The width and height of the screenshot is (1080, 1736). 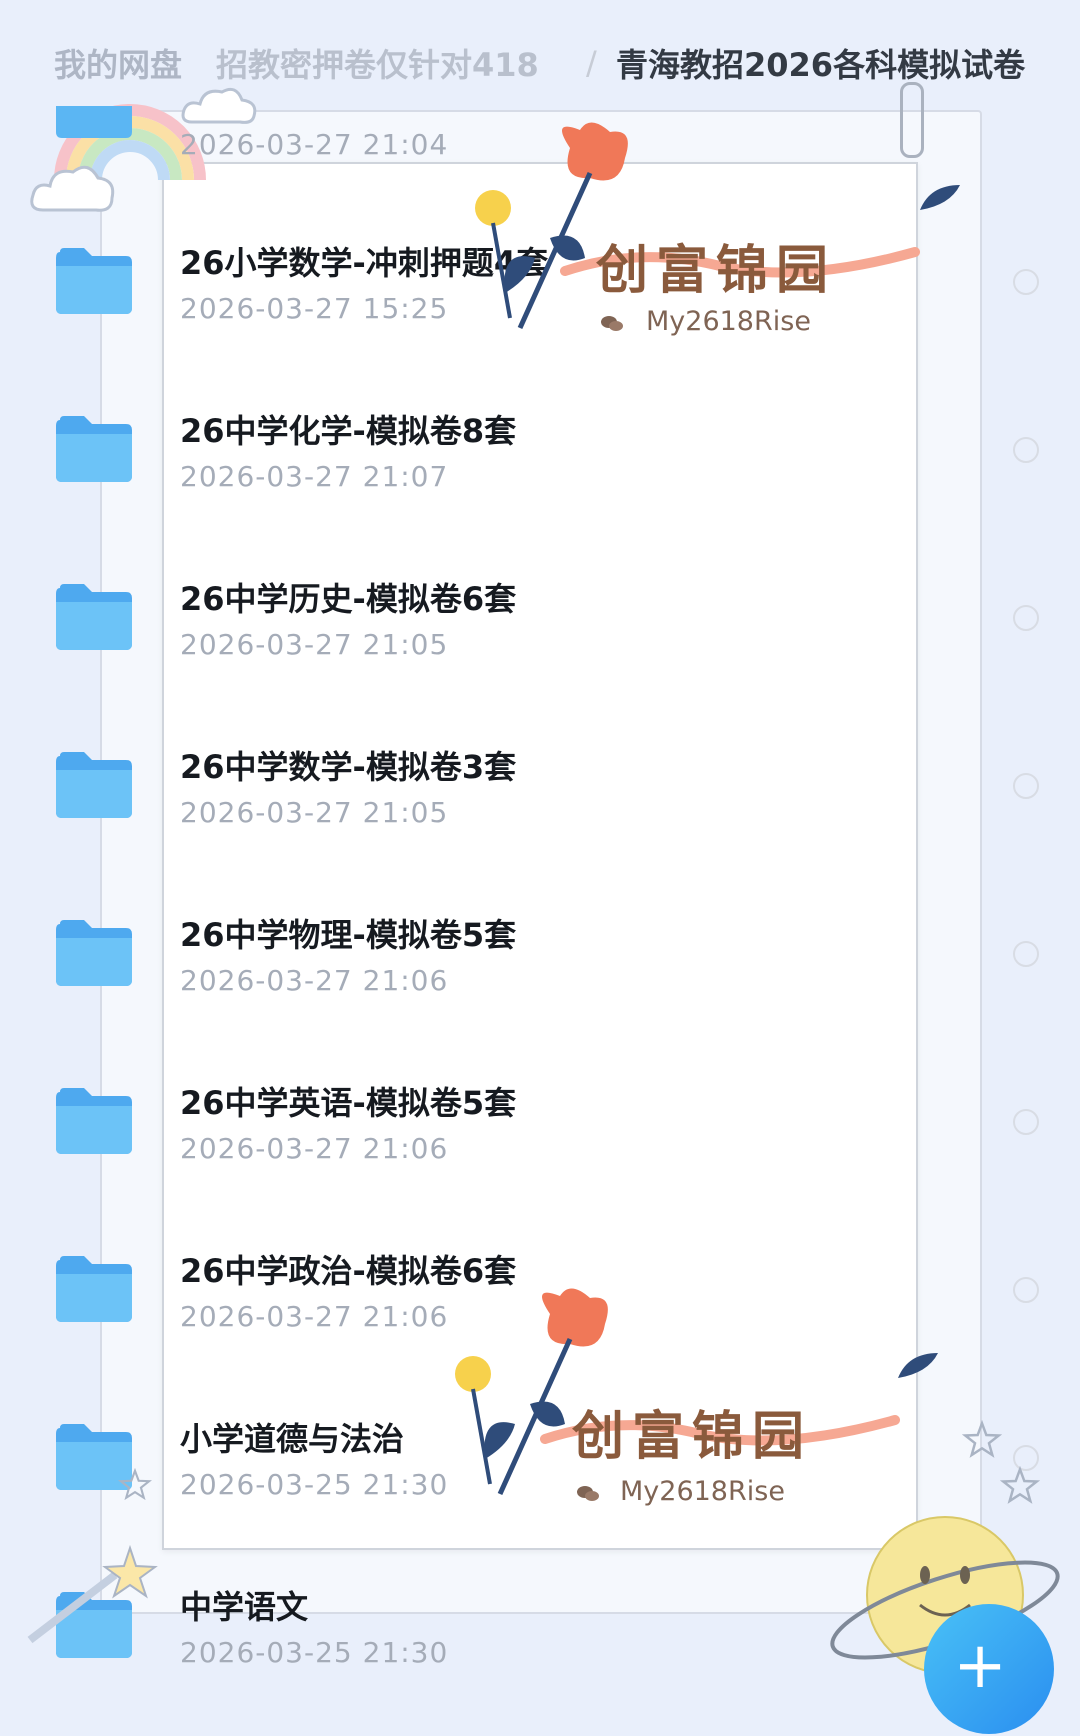 What do you see at coordinates (348, 935) in the screenshot?
I see `file-name: 26中学物理-模拟卷5套` at bounding box center [348, 935].